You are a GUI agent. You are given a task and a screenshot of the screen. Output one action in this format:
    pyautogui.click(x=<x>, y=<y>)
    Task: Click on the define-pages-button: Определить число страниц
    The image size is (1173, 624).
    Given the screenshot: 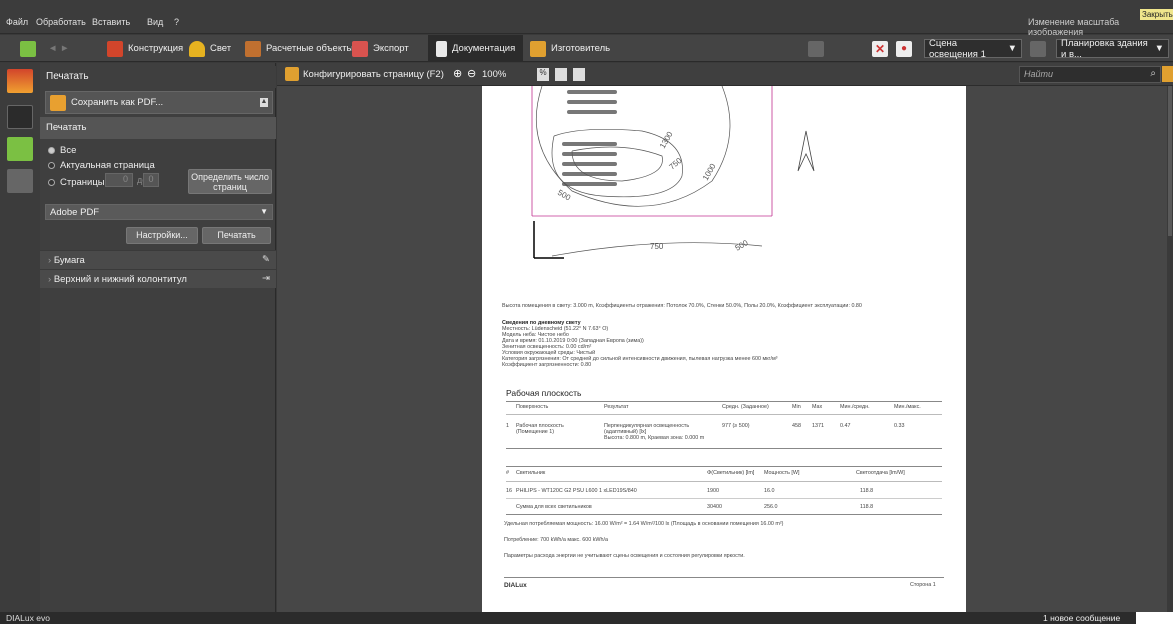 What is the action you would take?
    pyautogui.click(x=230, y=181)
    